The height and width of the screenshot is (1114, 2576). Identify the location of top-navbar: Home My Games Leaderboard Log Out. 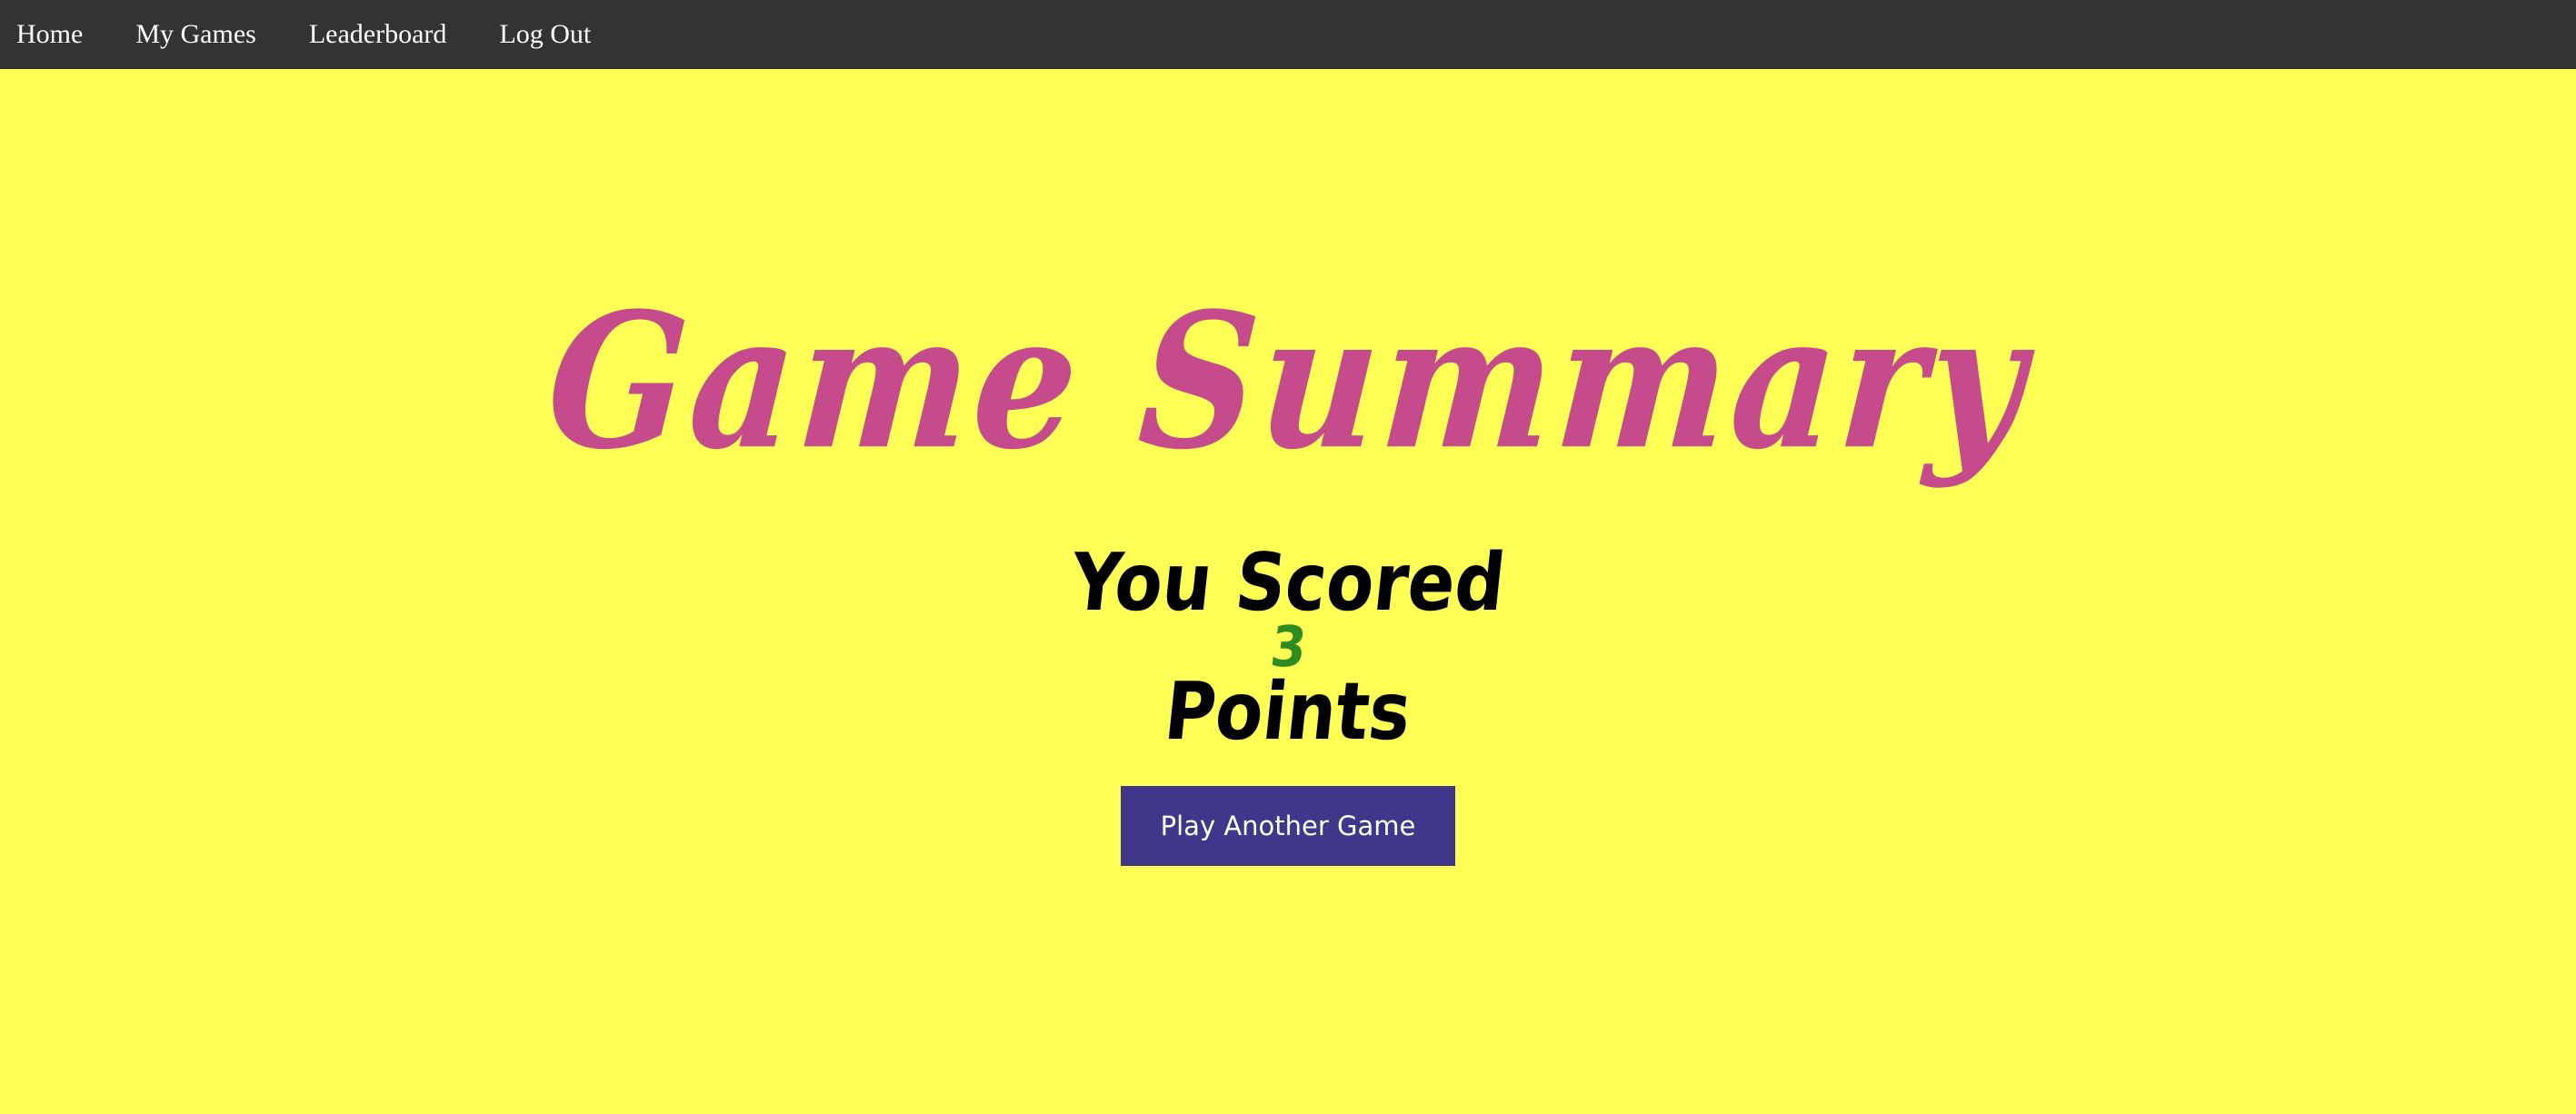
(1288, 34).